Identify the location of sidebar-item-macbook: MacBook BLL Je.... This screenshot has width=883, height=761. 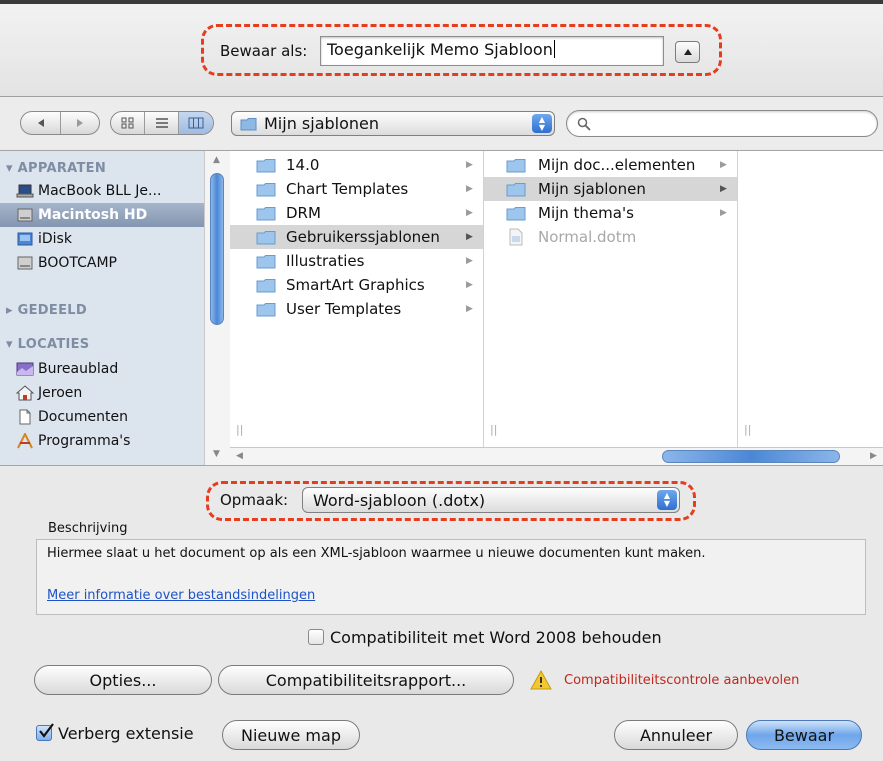
(102, 191).